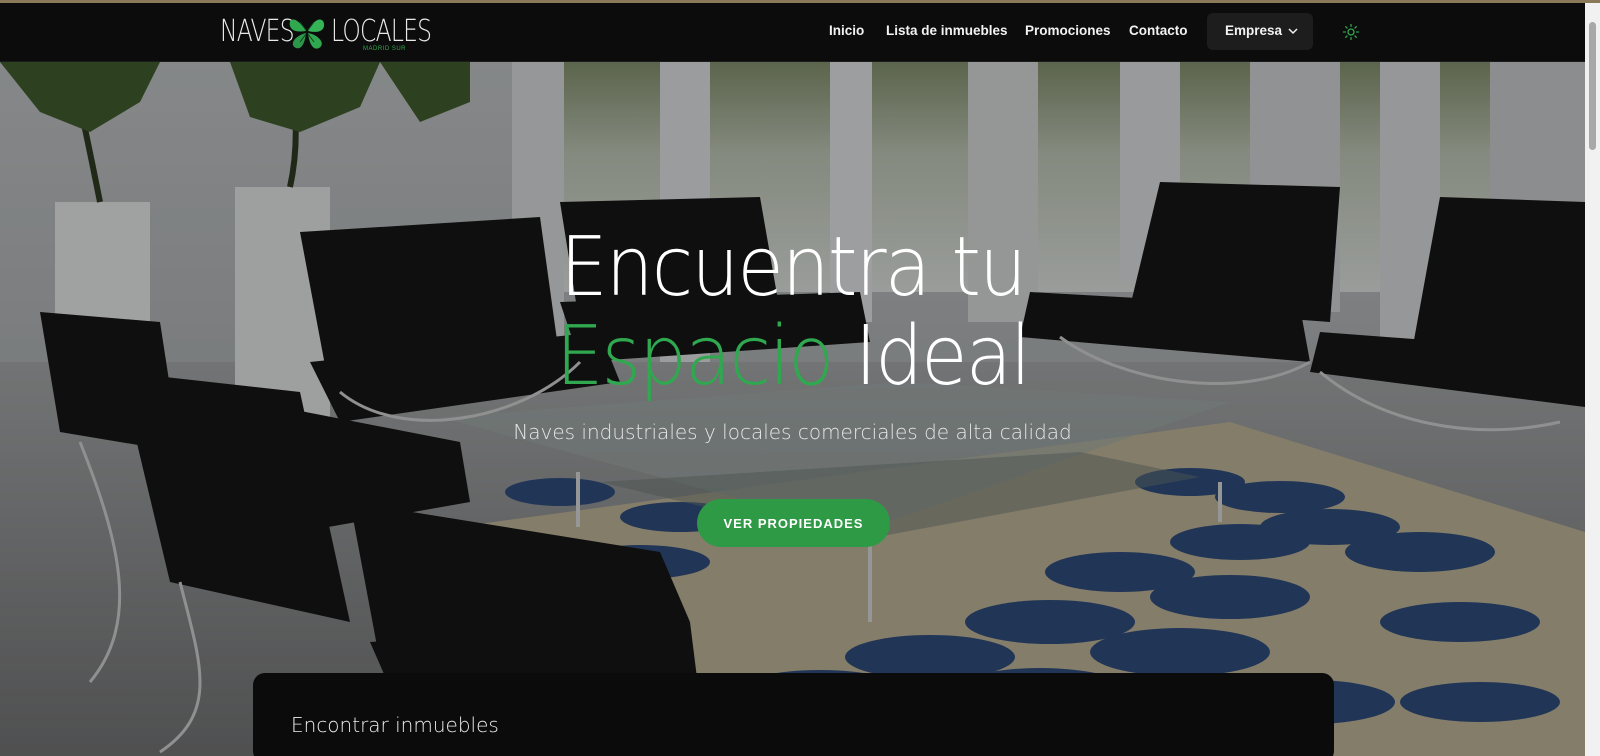  I want to click on search-panel-title: Encontrar inmuebles, so click(395, 725).